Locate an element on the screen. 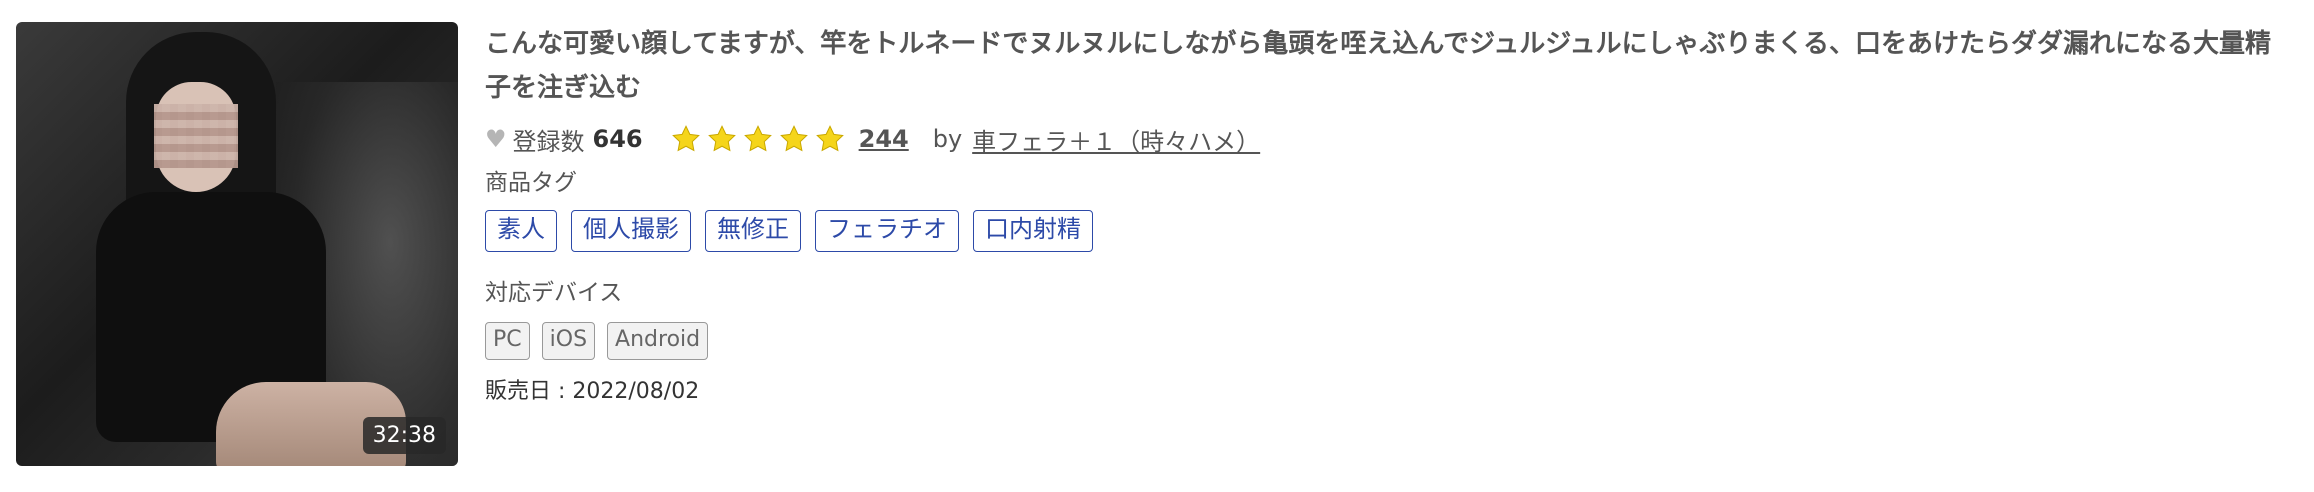 The height and width of the screenshot is (492, 2314). device-badge: Android is located at coordinates (658, 341).